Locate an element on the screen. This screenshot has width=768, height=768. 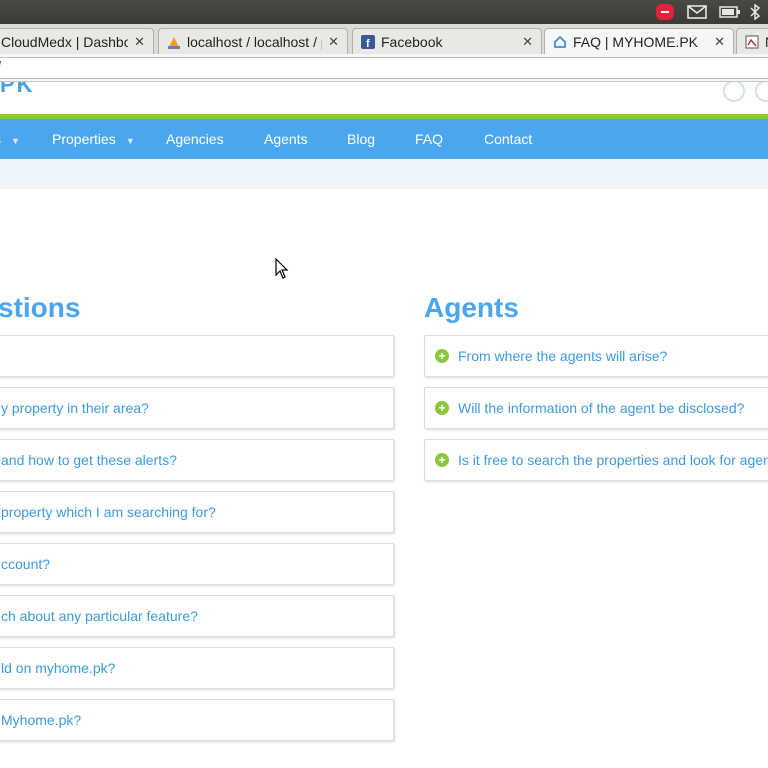
phpmyadmin-icon is located at coordinates (174, 42).